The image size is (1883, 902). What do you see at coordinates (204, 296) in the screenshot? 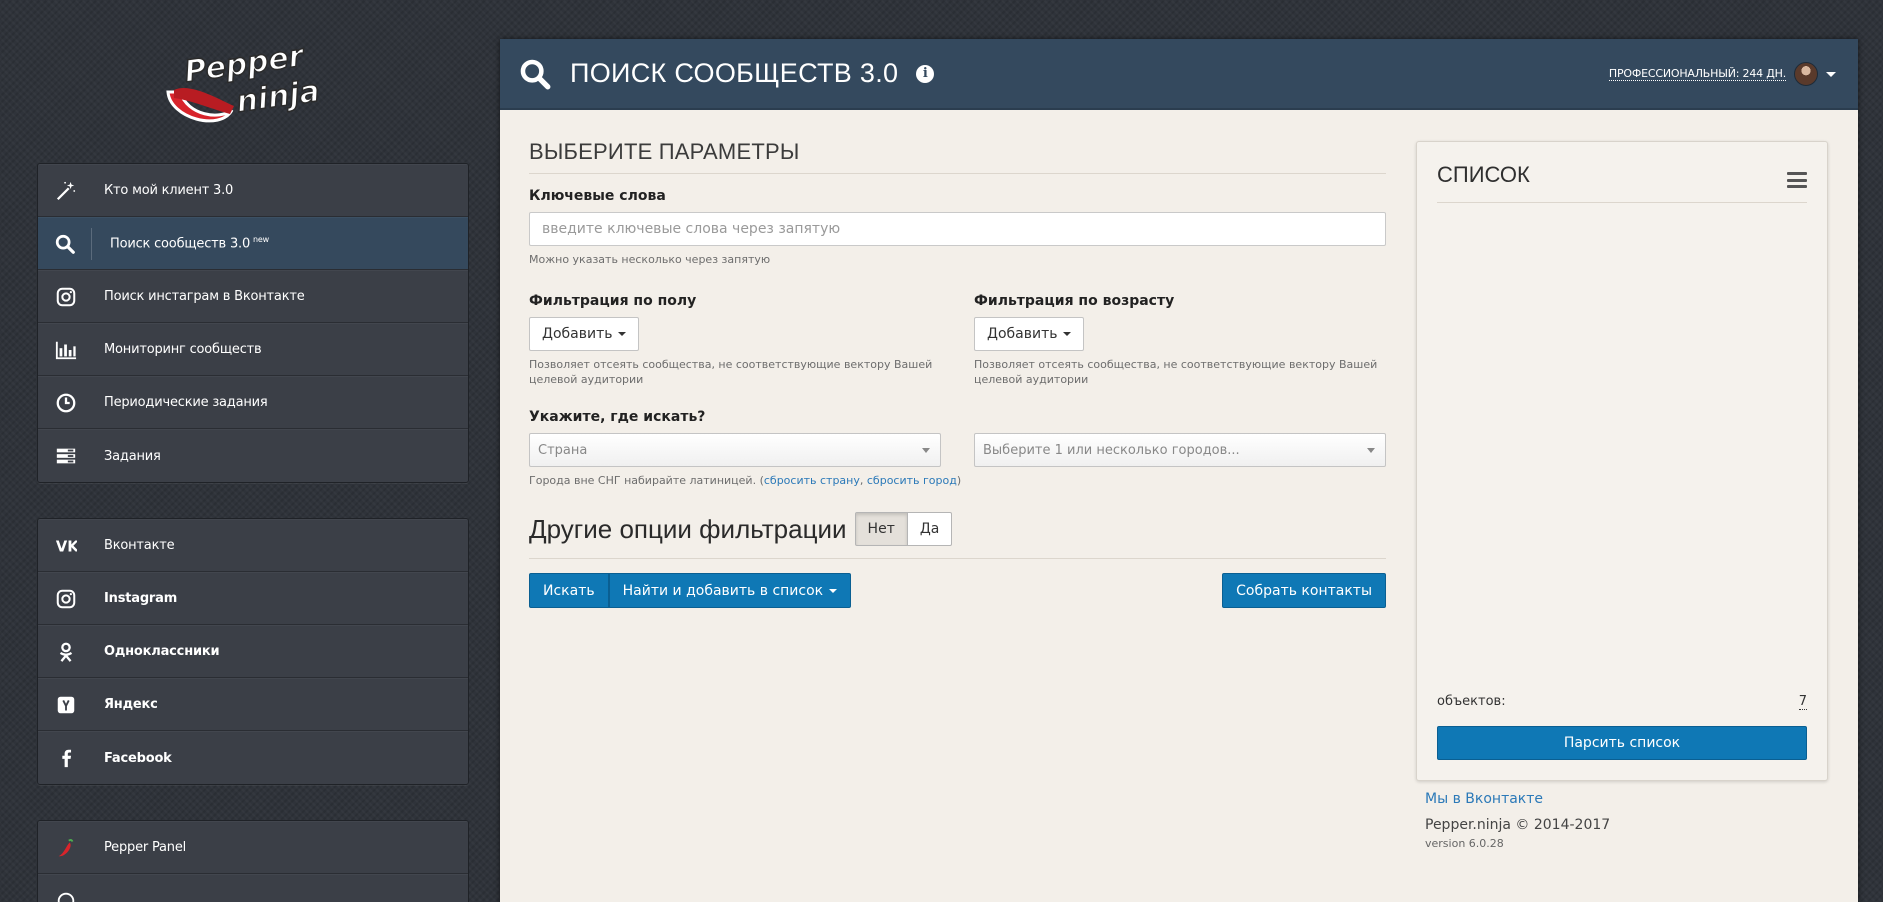
I see `sidebar-item-label: Поиск инстаграм в Вконтакте` at bounding box center [204, 296].